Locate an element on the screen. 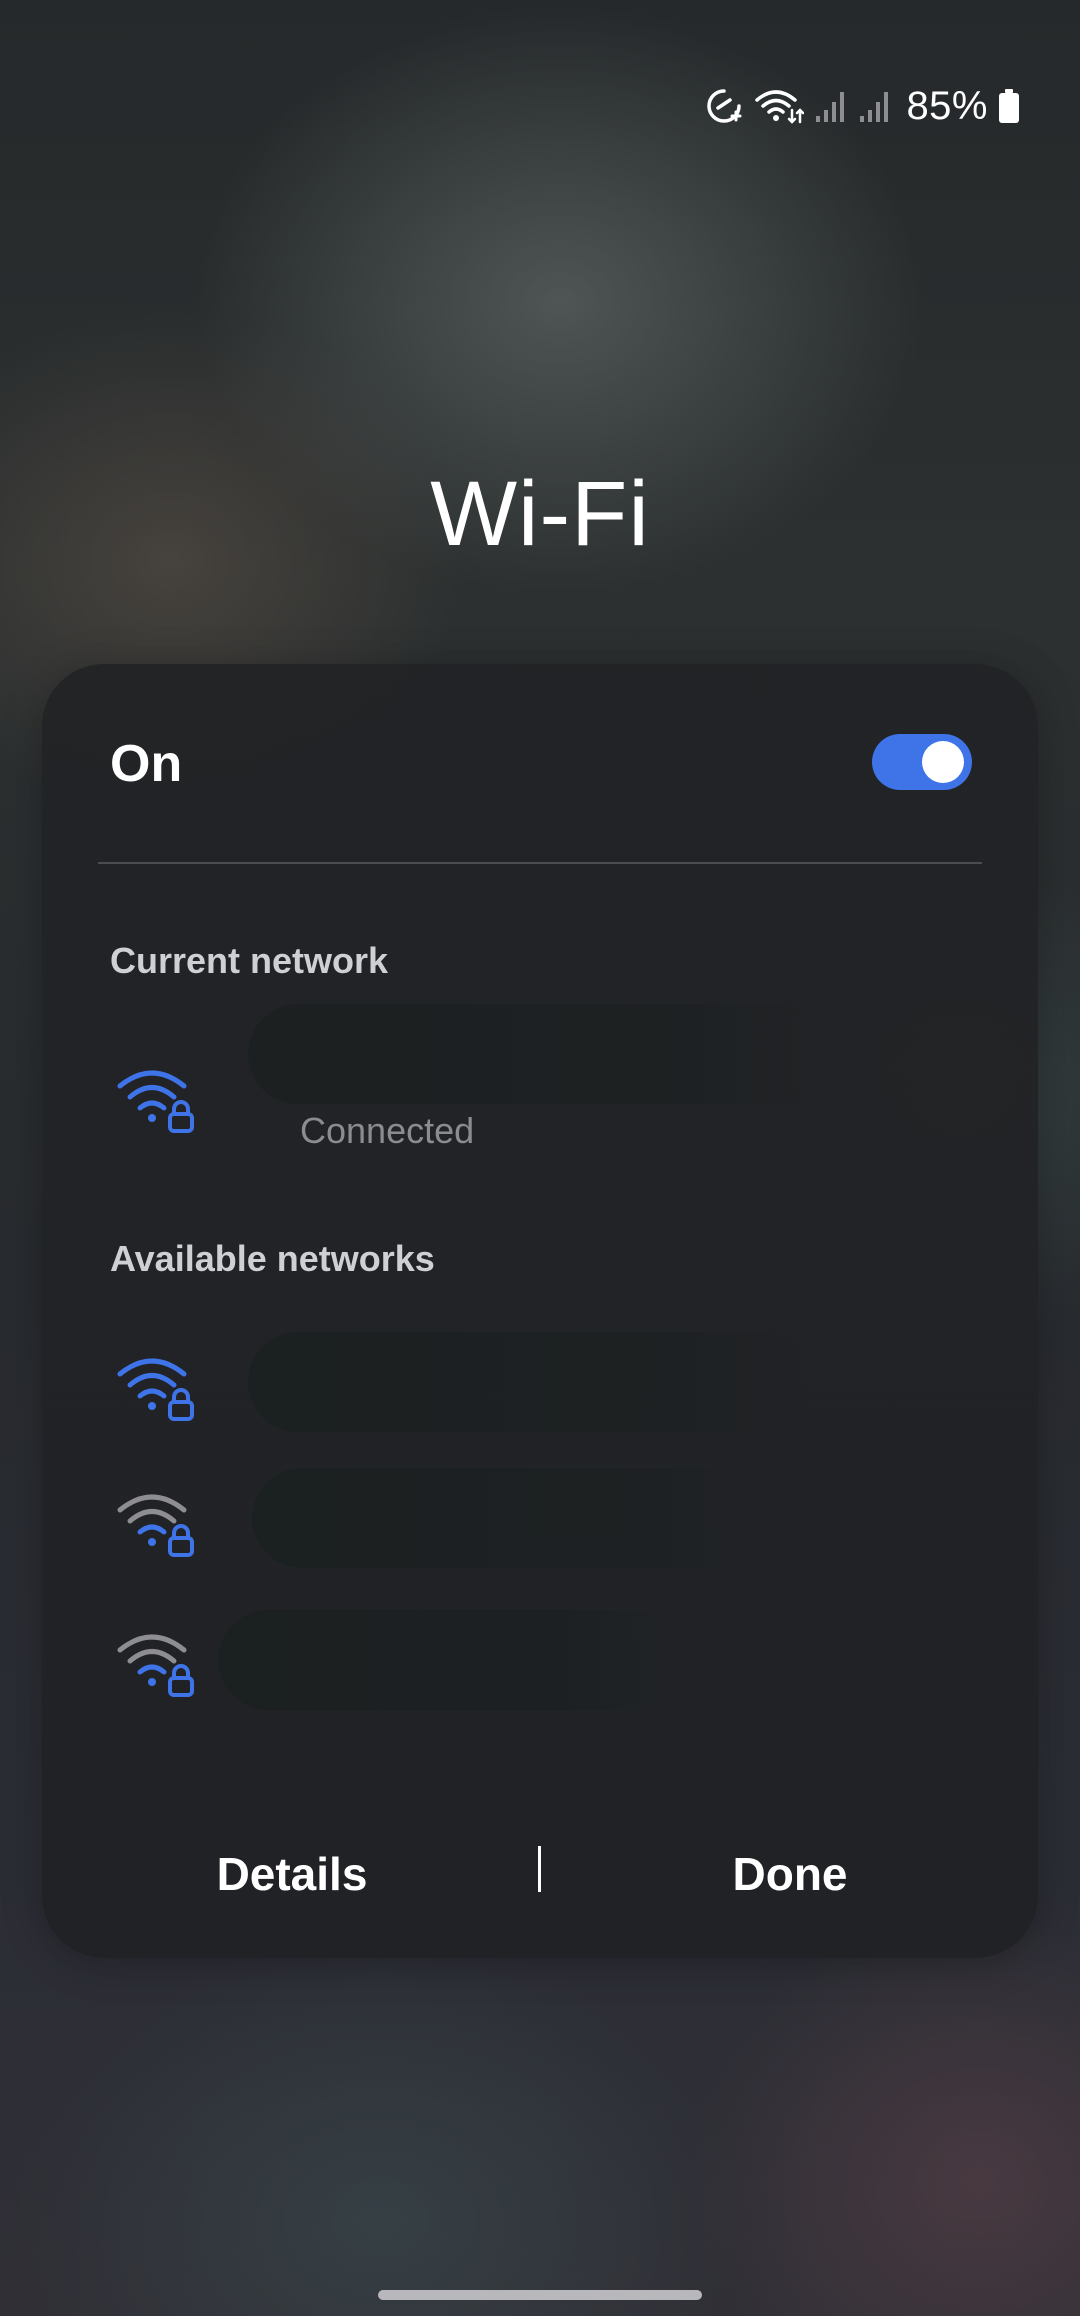 The image size is (1080, 2316). toggle-label: On is located at coordinates (146, 764).